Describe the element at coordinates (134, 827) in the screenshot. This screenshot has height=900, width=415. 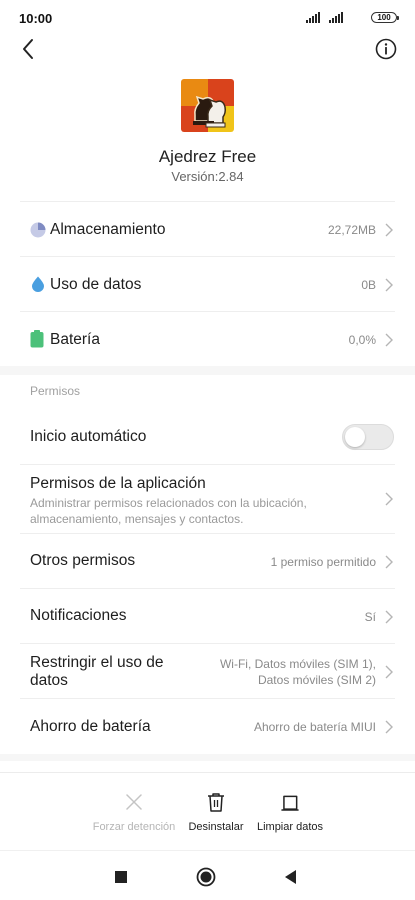
I see `force-stop-label: Forzar detención` at that location.